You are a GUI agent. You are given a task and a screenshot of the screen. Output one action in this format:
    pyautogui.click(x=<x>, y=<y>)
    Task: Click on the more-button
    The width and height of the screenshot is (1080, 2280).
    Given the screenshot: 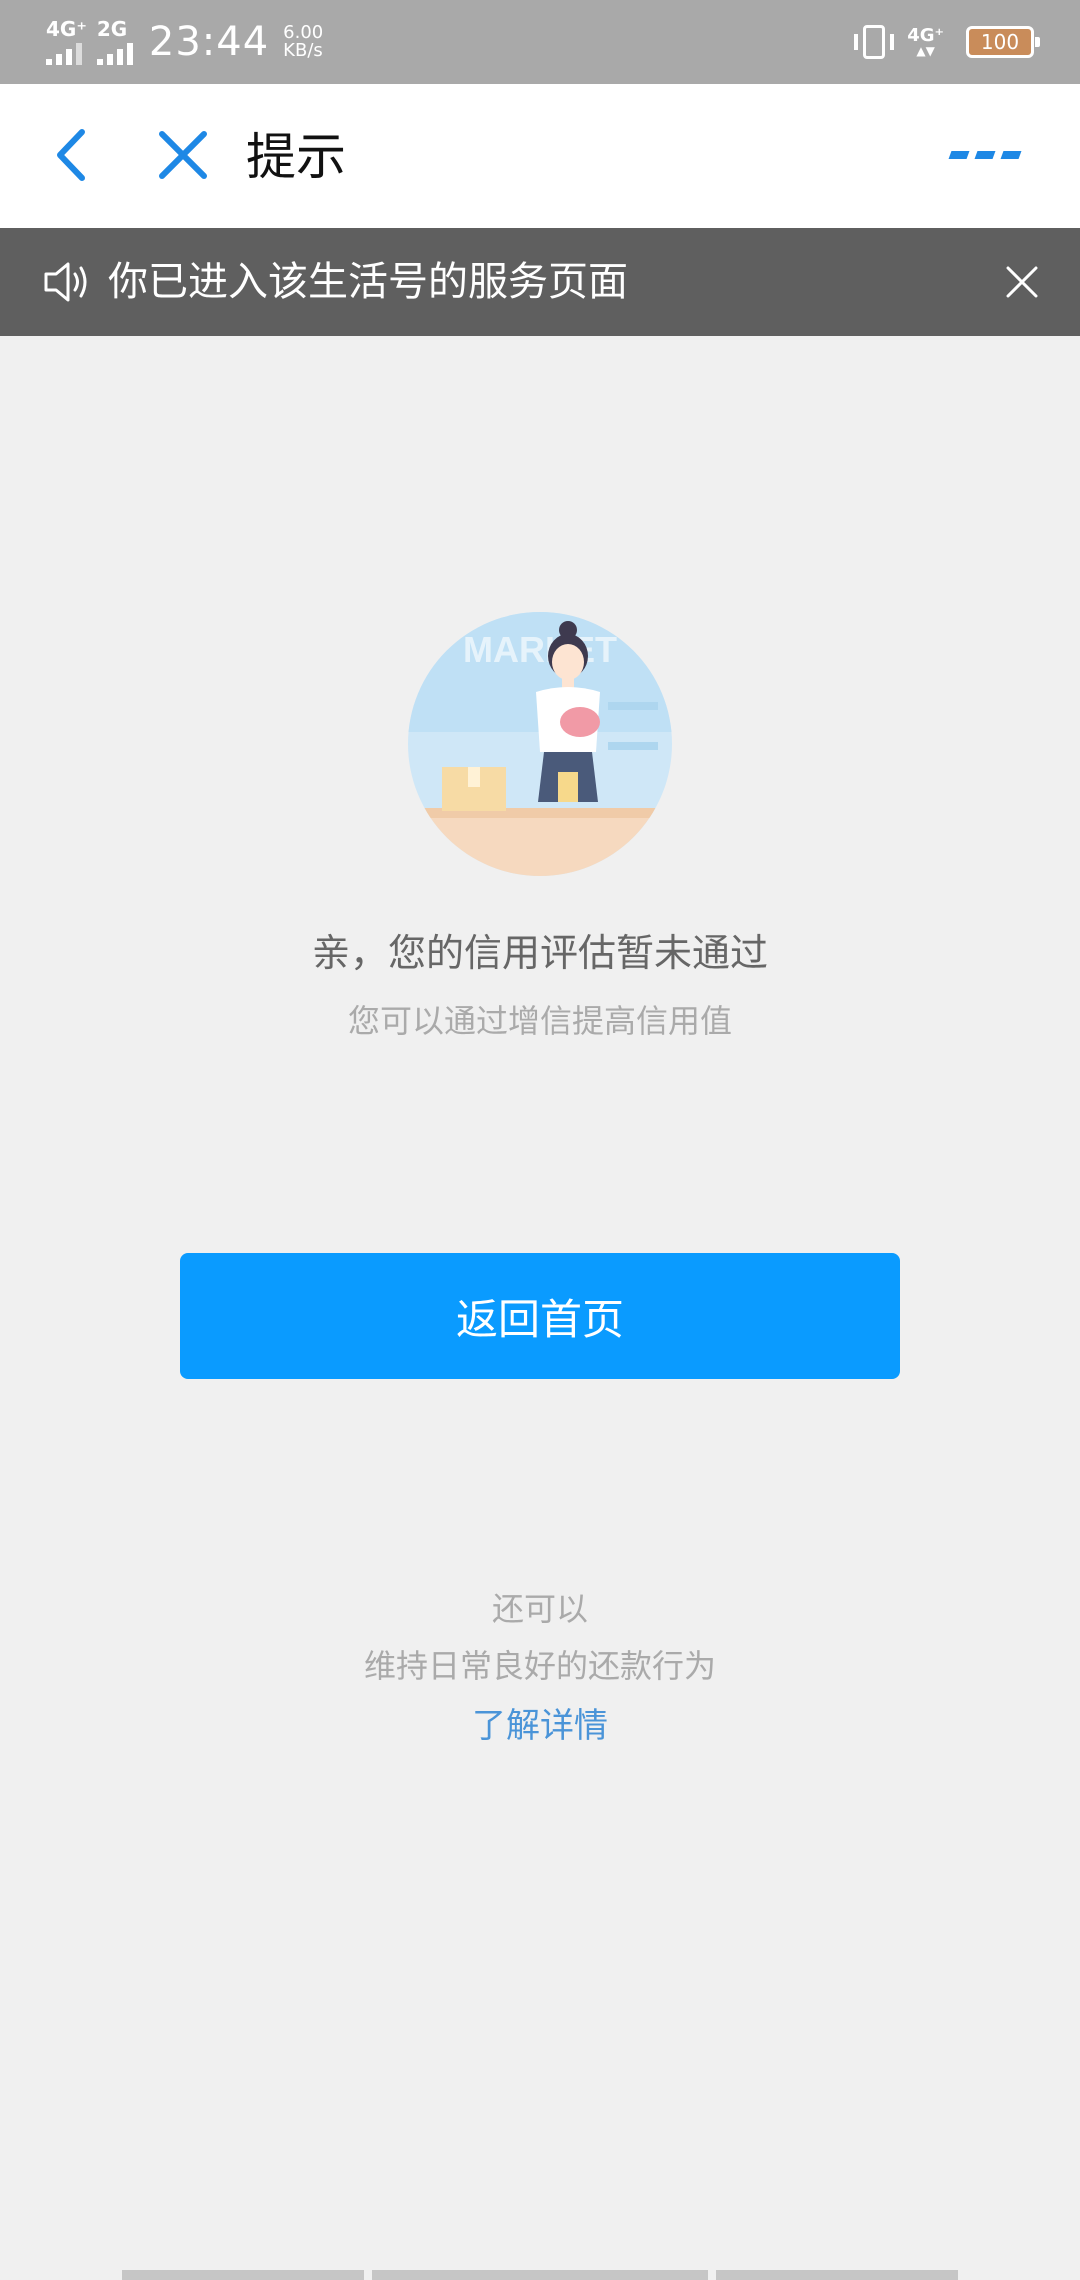 What is the action you would take?
    pyautogui.click(x=989, y=155)
    